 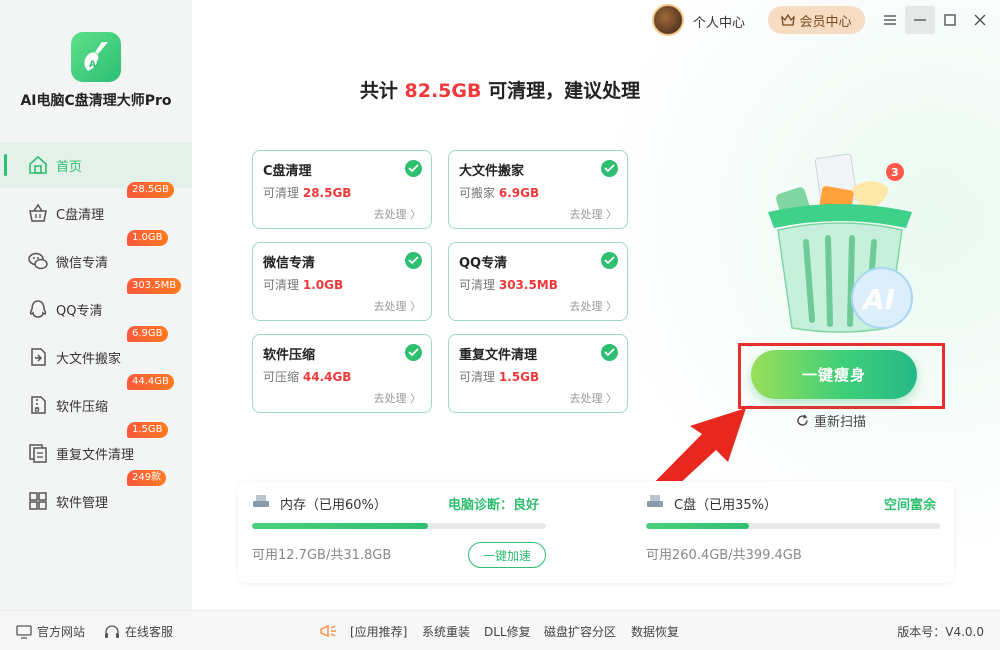 I want to click on memory-progress-bar, so click(x=399, y=526).